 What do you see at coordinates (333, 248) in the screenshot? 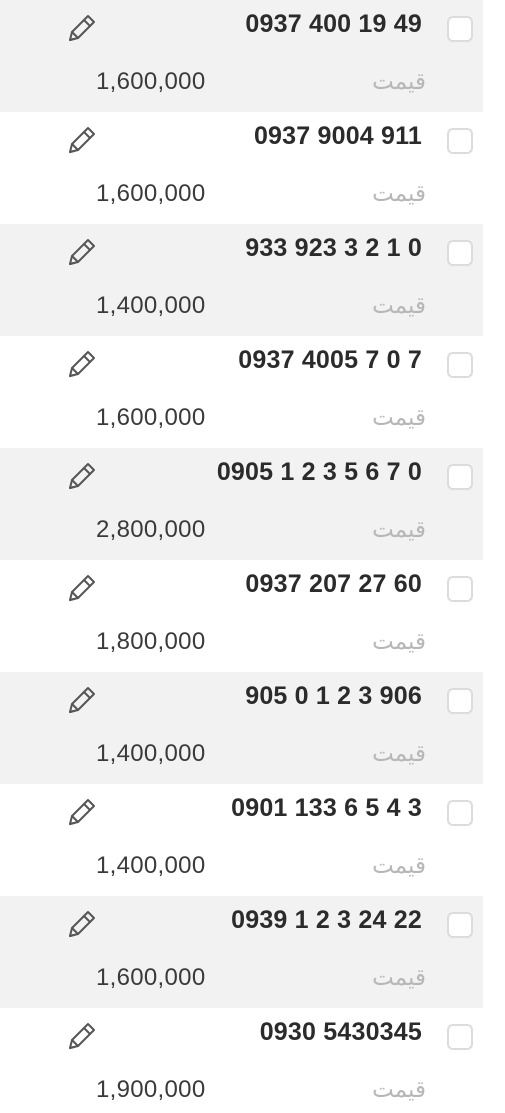
I see `phone-number: 933 923 3 2 1 0` at bounding box center [333, 248].